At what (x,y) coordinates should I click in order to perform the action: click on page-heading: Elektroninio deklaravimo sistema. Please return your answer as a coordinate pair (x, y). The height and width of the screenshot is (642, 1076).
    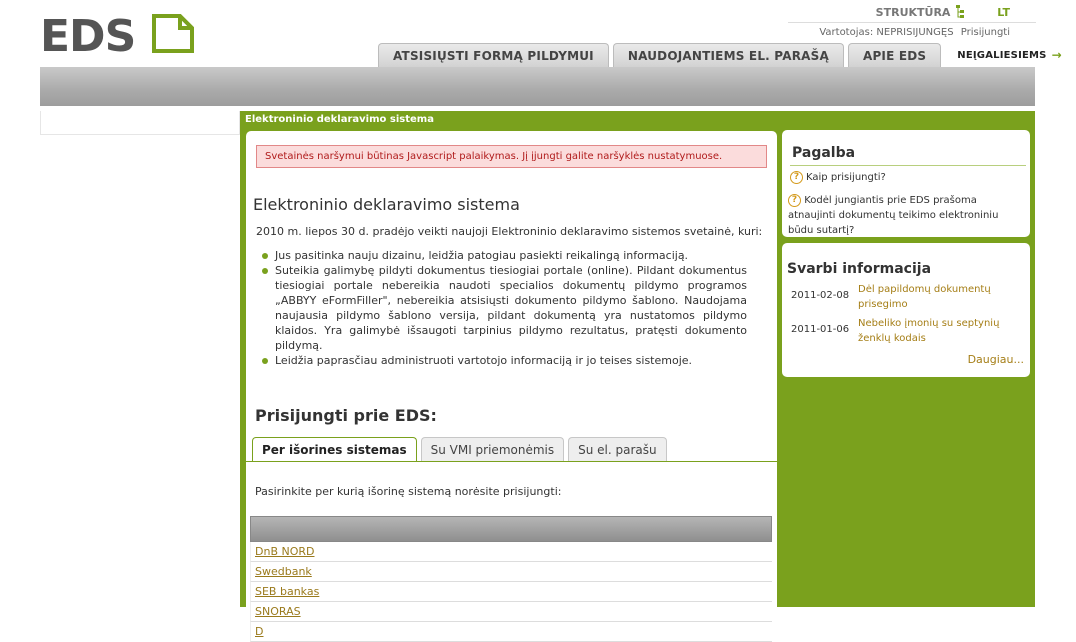
    Looking at the image, I should click on (386, 204).